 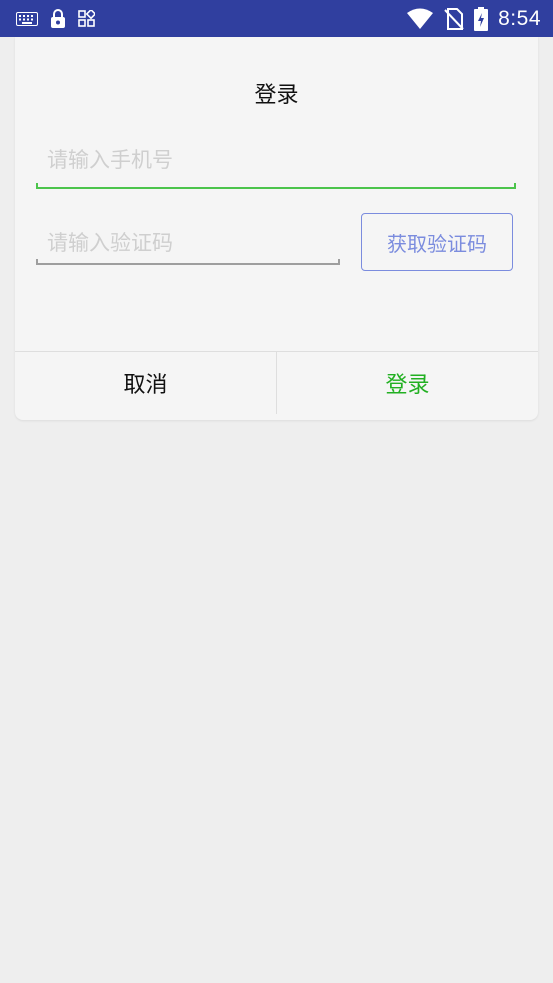 What do you see at coordinates (145, 383) in the screenshot?
I see `cancel-button: 取消` at bounding box center [145, 383].